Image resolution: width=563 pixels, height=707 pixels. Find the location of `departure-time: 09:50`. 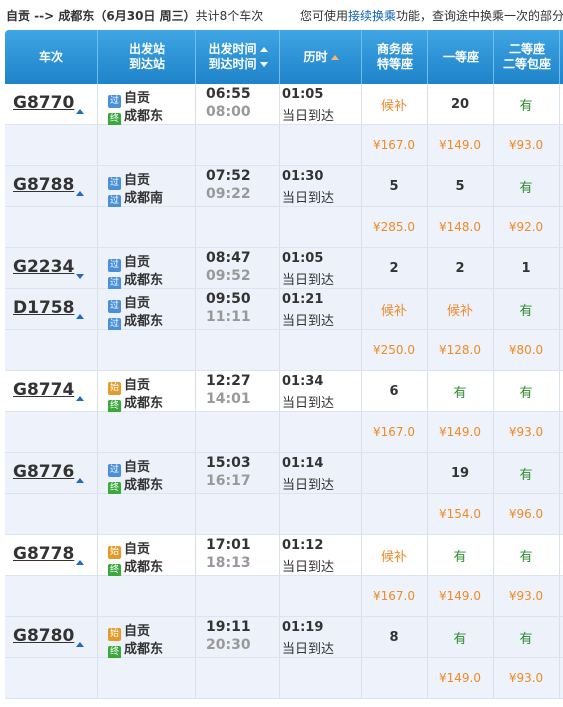

departure-time: 09:50 is located at coordinates (228, 299).